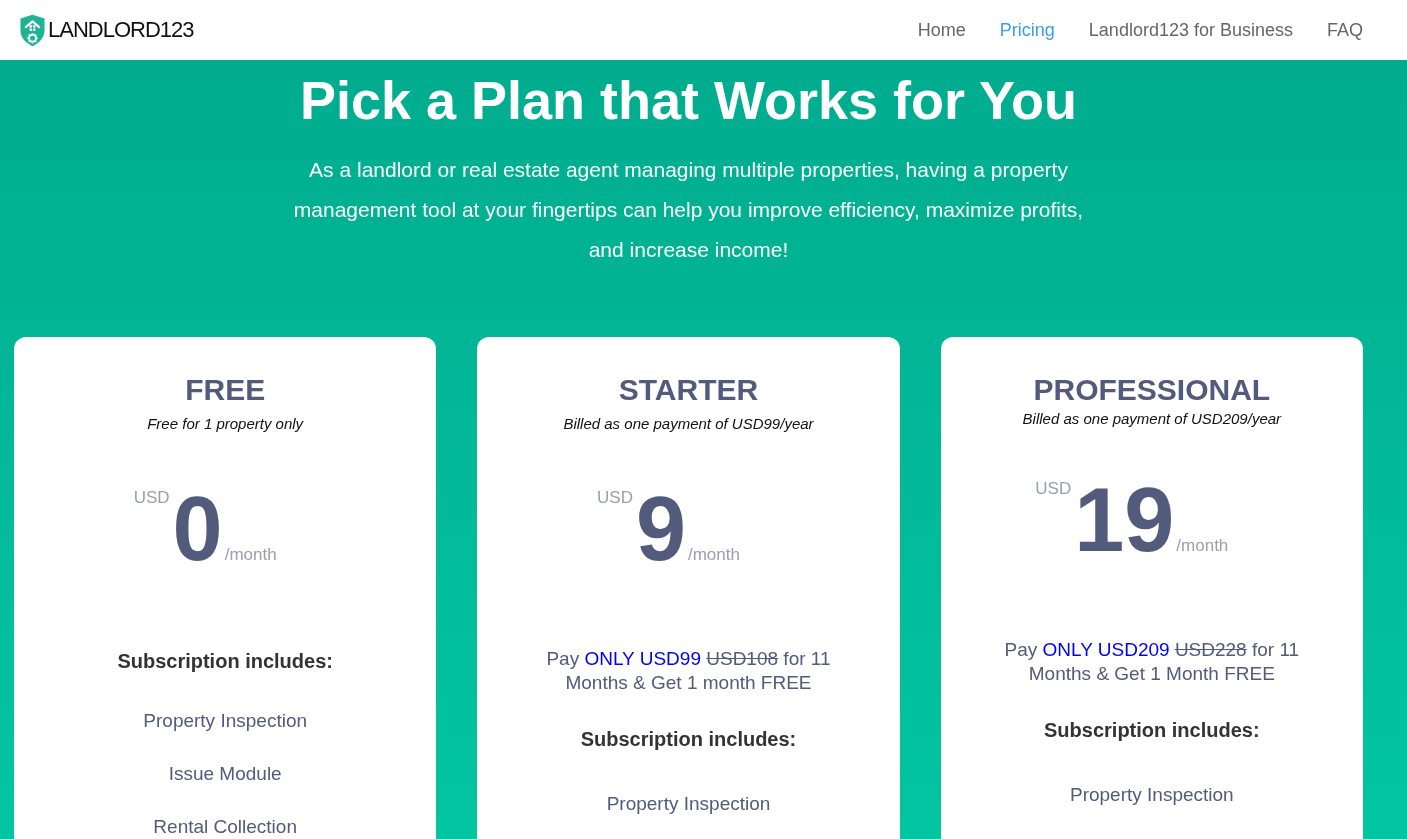  I want to click on plan-subtitle: Free for 1 property only, so click(225, 424).